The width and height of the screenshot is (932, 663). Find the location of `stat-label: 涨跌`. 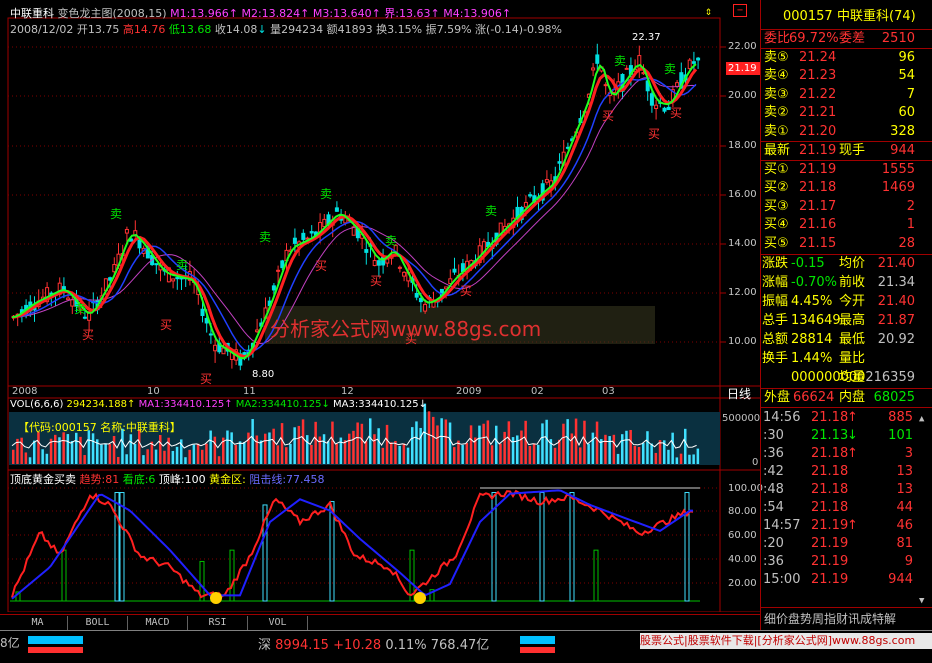

stat-label: 涨跌 is located at coordinates (775, 263).